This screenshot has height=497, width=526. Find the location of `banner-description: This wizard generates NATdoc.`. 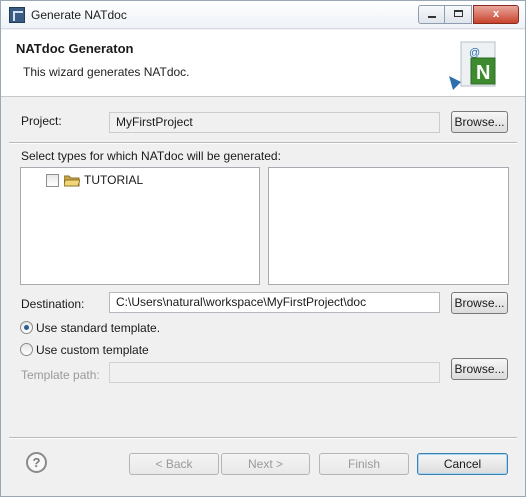

banner-description: This wizard generates NATdoc. is located at coordinates (106, 72).